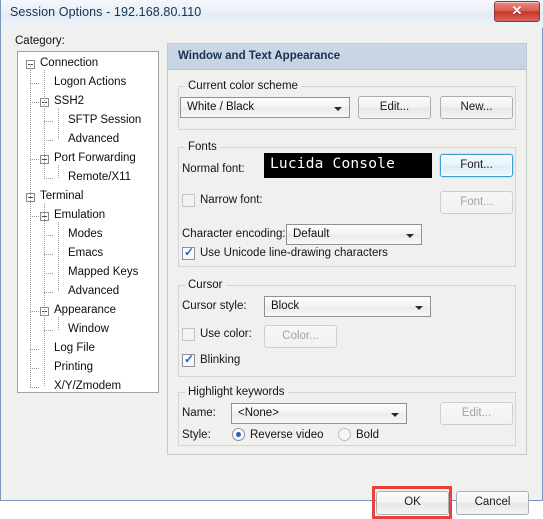  Describe the element at coordinates (88, 197) in the screenshot. I see `tree-item-terminal: Terminal` at that location.